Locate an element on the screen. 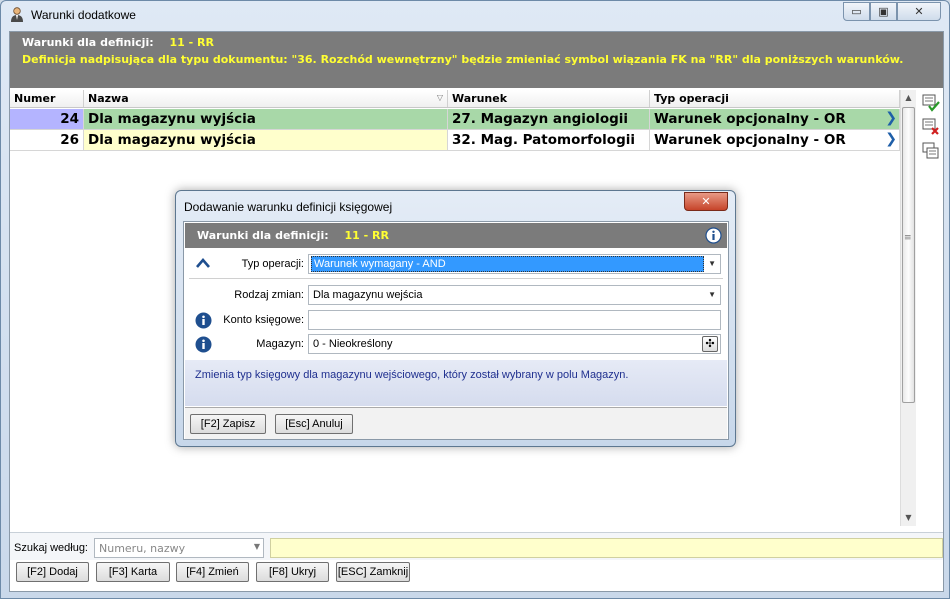  definition-label: Warunki dla definicji: is located at coordinates (88, 42).